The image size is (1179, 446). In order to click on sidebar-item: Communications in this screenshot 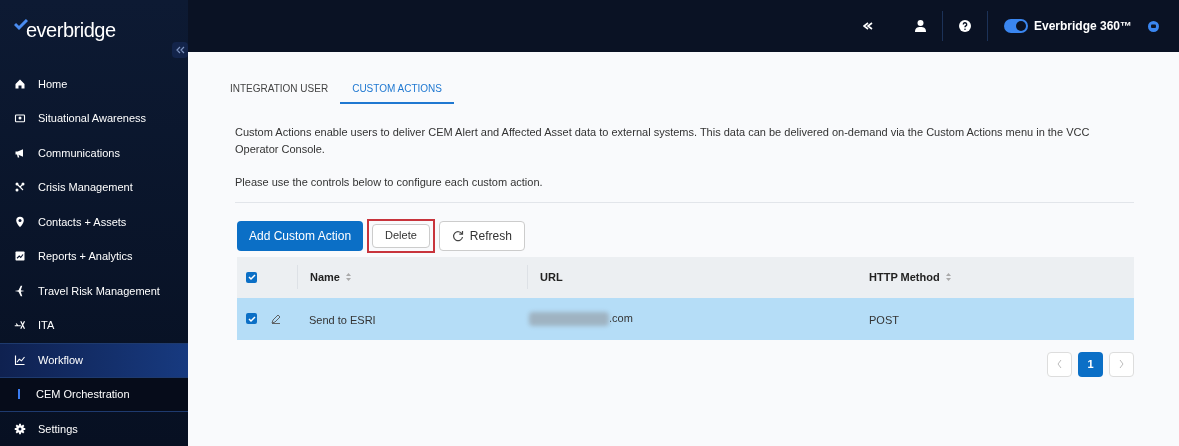, I will do `click(94, 152)`.